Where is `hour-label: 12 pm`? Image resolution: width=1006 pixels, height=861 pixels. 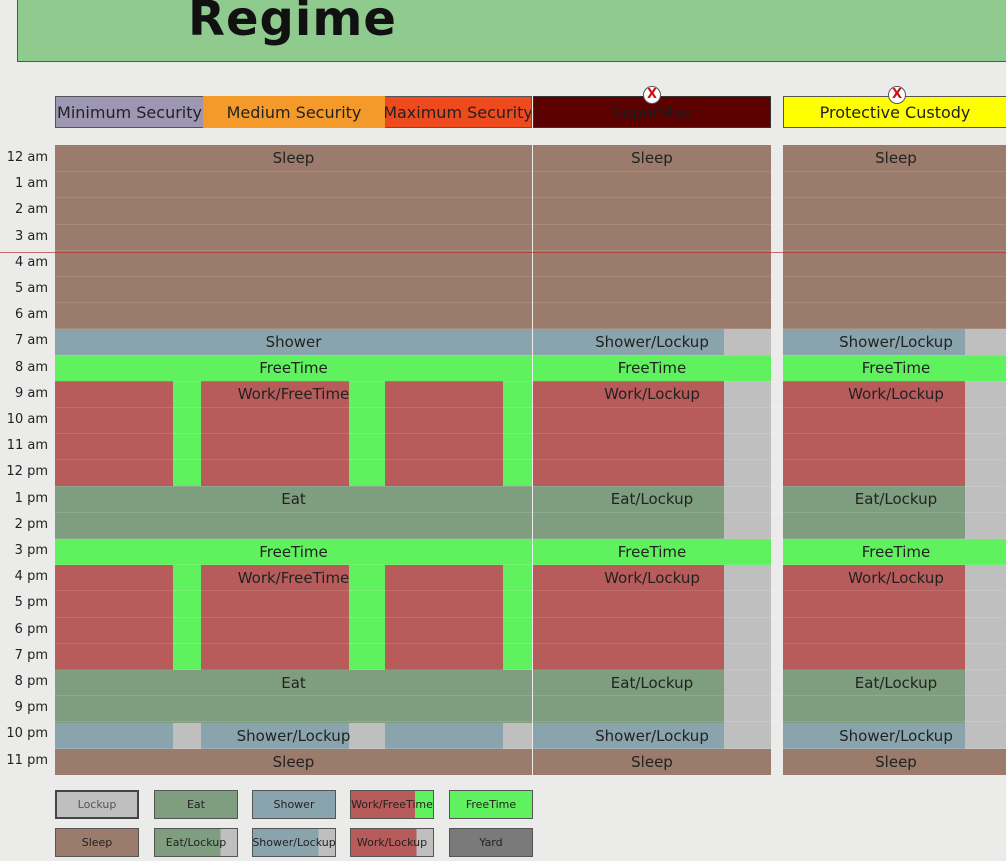
hour-label: 12 pm is located at coordinates (27, 472).